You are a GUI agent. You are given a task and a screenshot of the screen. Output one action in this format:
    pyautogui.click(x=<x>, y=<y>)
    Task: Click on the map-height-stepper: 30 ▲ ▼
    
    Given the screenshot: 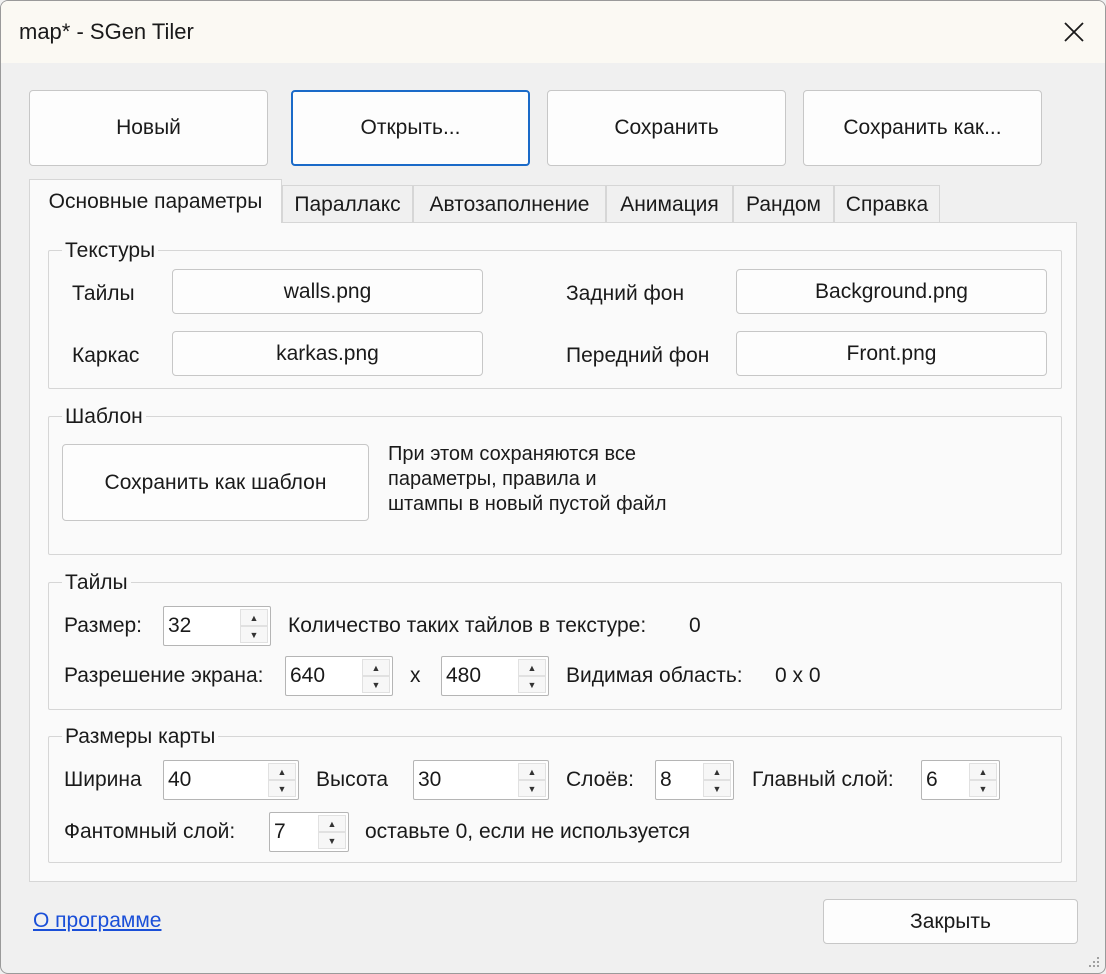 What is the action you would take?
    pyautogui.click(x=481, y=780)
    